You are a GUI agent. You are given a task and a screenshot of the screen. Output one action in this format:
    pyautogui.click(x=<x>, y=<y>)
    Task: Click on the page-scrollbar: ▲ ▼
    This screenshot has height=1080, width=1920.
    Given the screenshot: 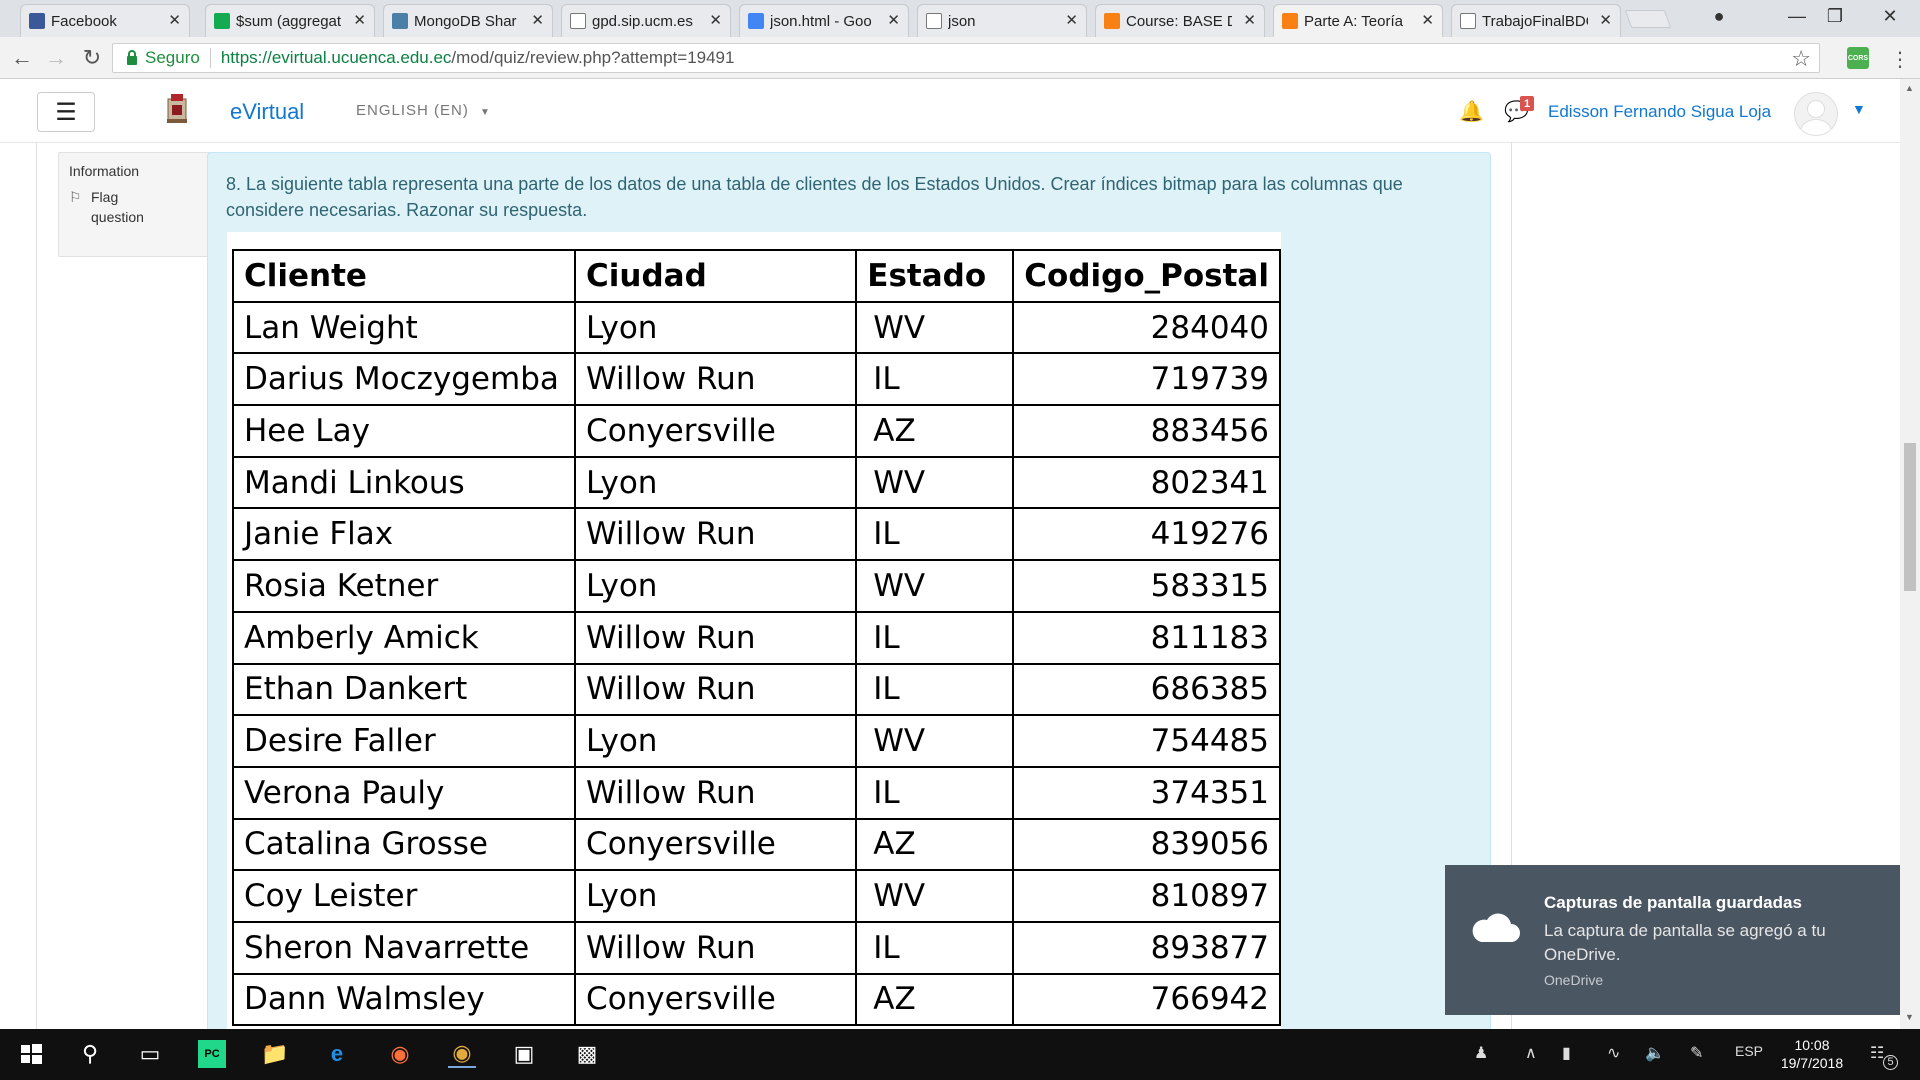 What is the action you would take?
    pyautogui.click(x=1910, y=554)
    